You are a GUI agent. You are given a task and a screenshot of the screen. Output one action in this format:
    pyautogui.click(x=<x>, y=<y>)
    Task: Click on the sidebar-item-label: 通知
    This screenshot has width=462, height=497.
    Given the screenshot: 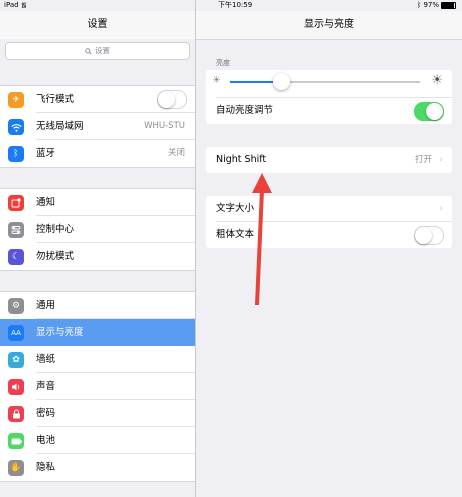 What is the action you would take?
    pyautogui.click(x=46, y=202)
    